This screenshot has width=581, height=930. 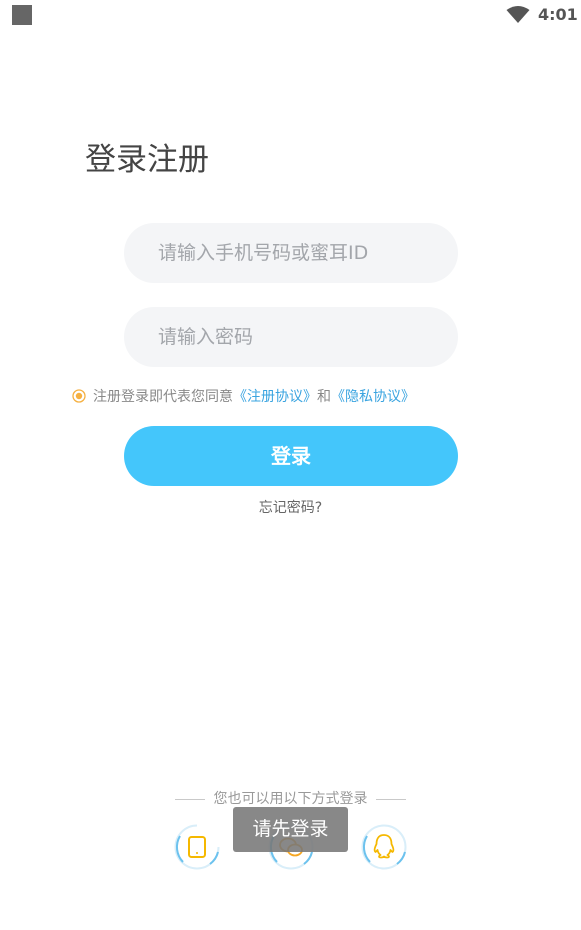 What do you see at coordinates (324, 397) in the screenshot?
I see `agreement-conjunction: 和` at bounding box center [324, 397].